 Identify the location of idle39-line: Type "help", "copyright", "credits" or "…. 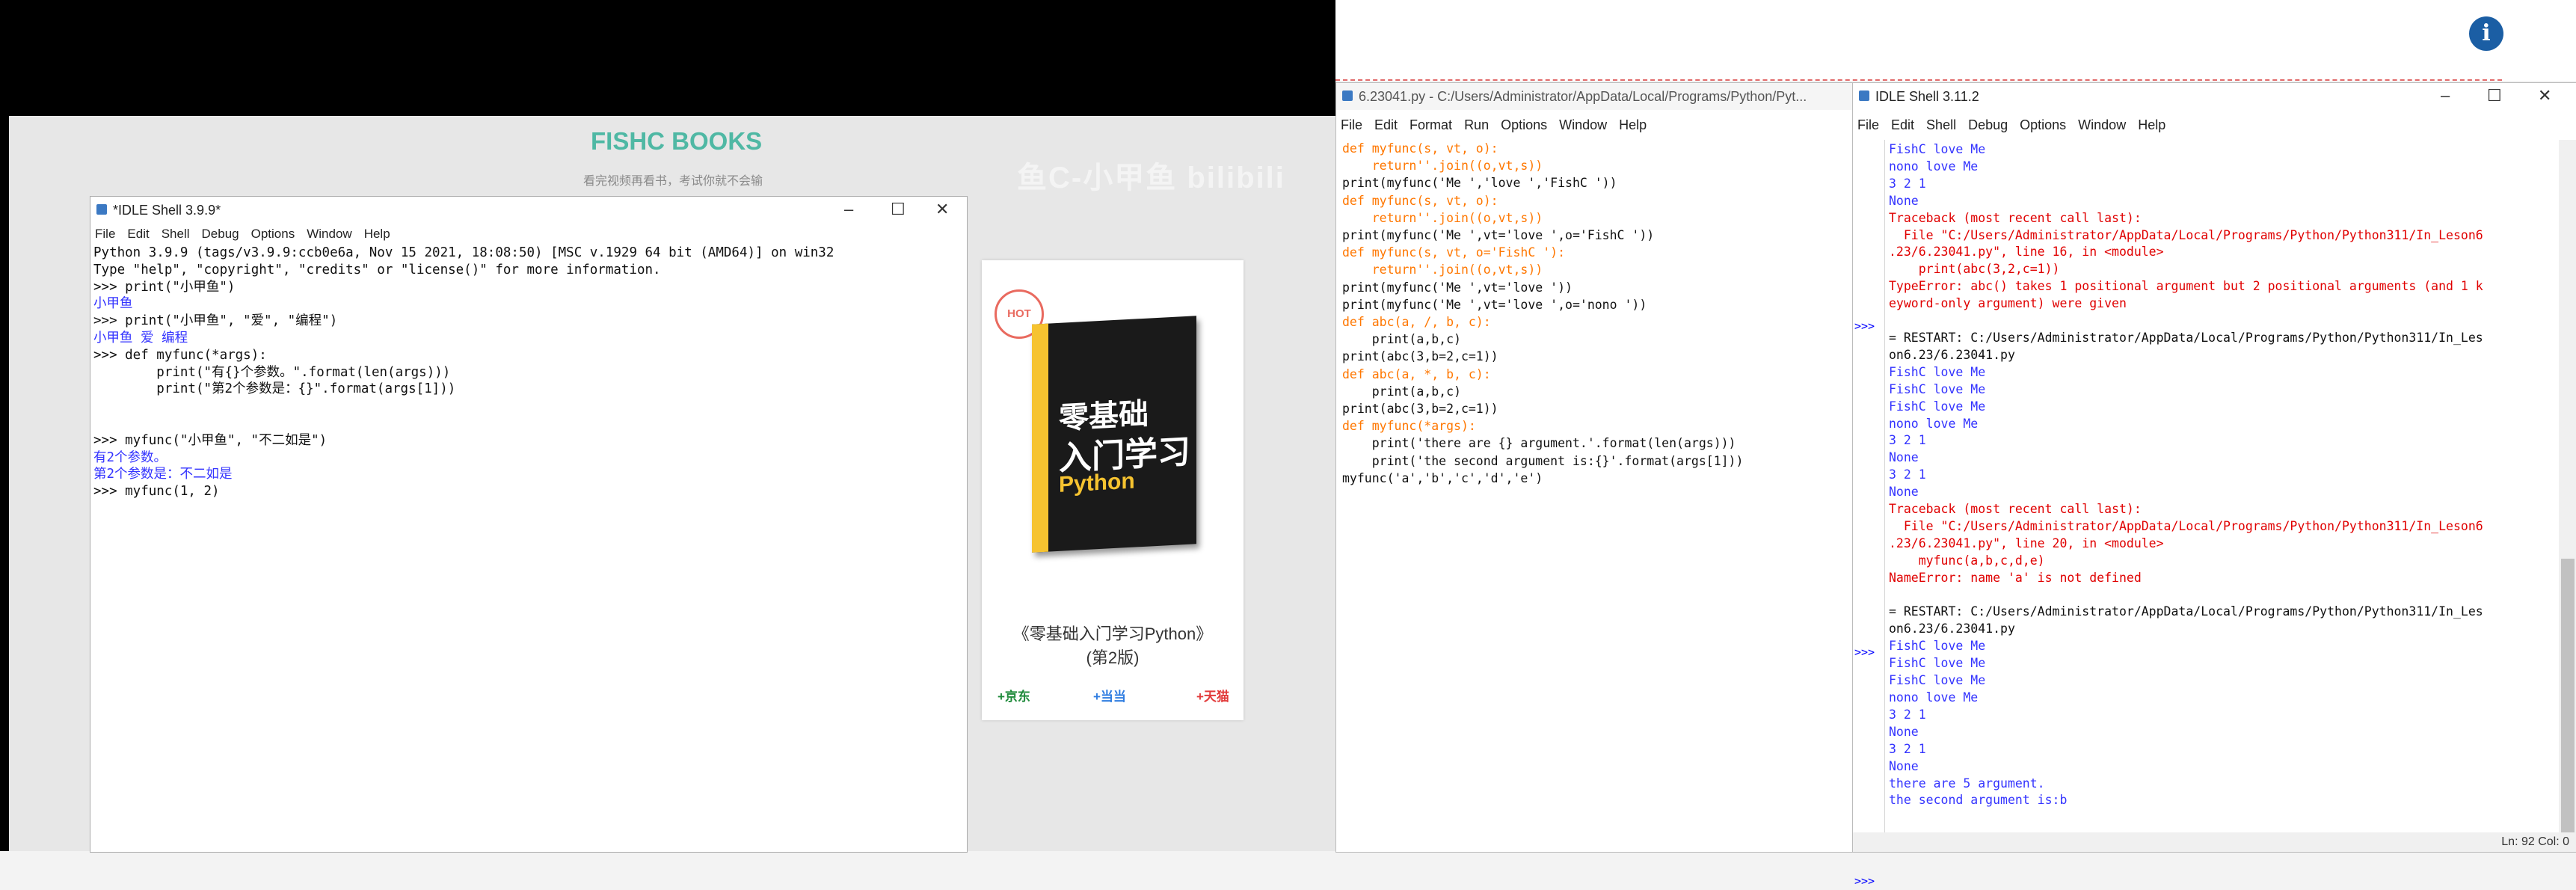
(377, 269).